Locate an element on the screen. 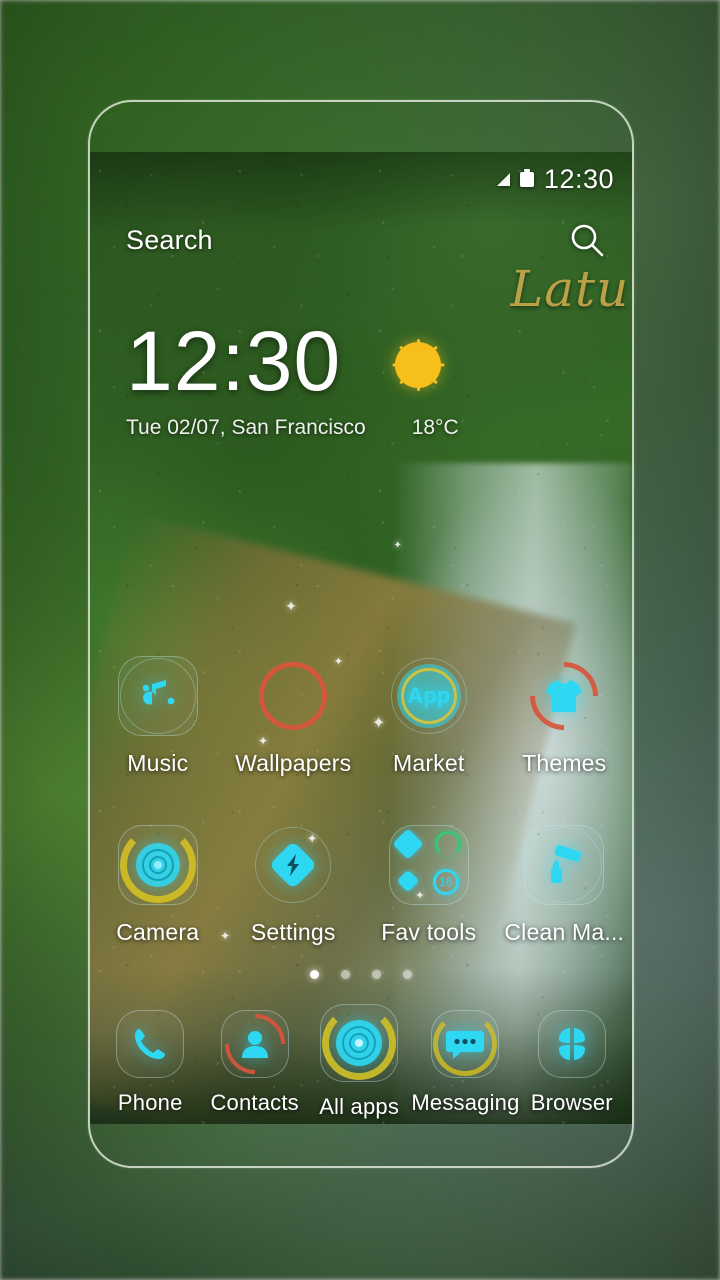 This screenshot has height=1280, width=720. app-cell-settings: Settings is located at coordinates (294, 883).